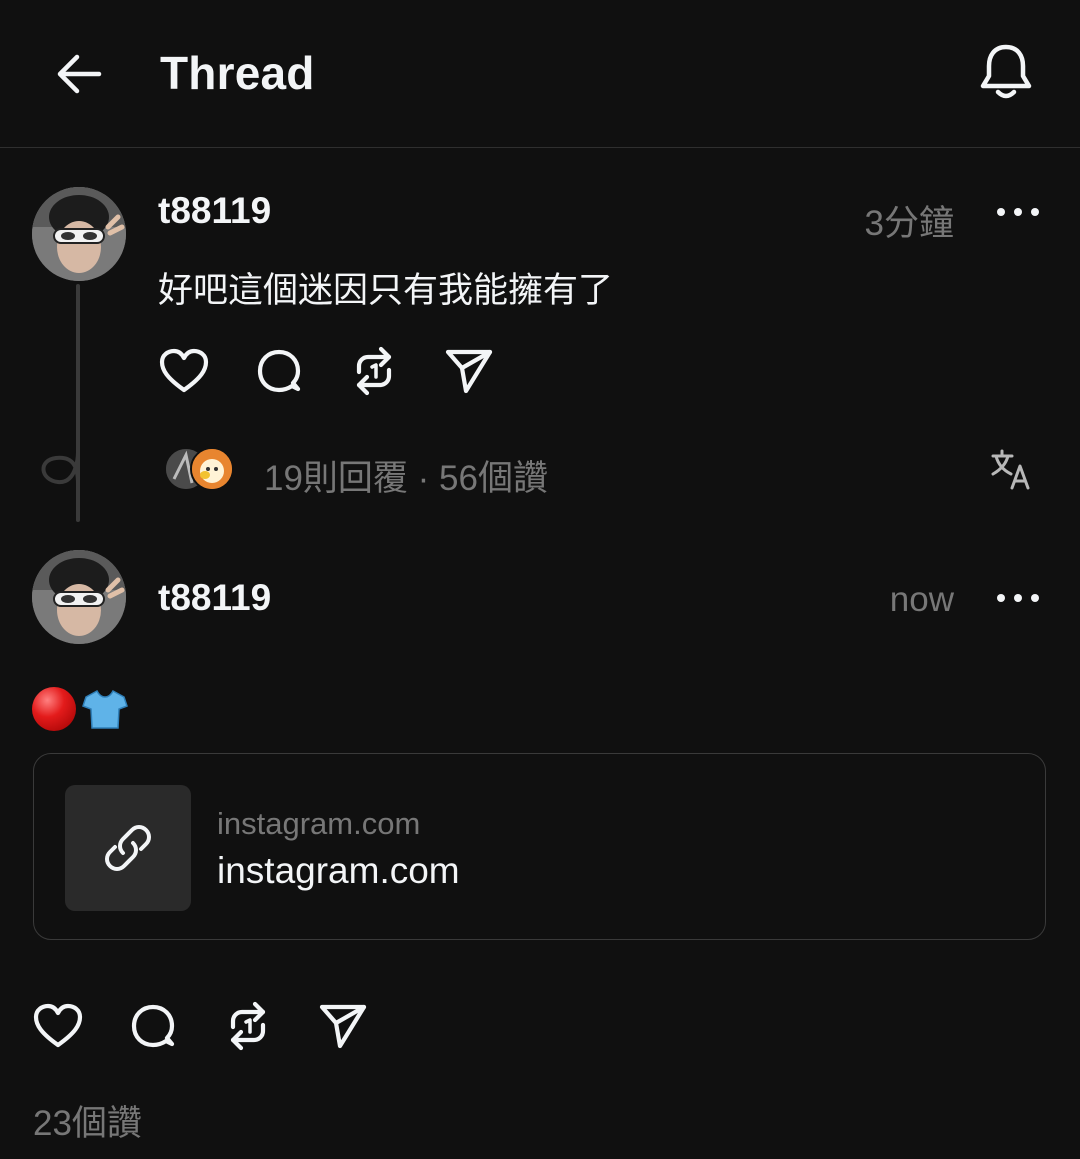 This screenshot has height=1159, width=1080. Describe the element at coordinates (54, 709) in the screenshot. I see `red-circle-emoji` at that location.